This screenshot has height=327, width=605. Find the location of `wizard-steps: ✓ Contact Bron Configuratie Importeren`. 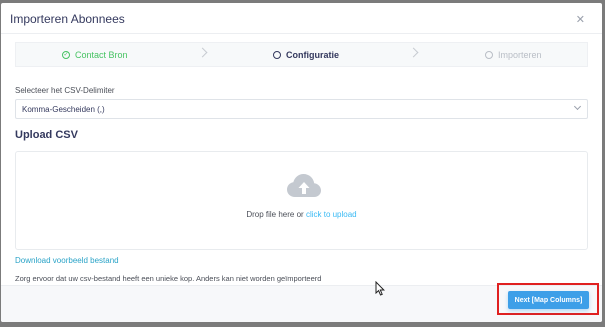

wizard-steps: ✓ Contact Bron Configuratie Importeren is located at coordinates (301, 54).